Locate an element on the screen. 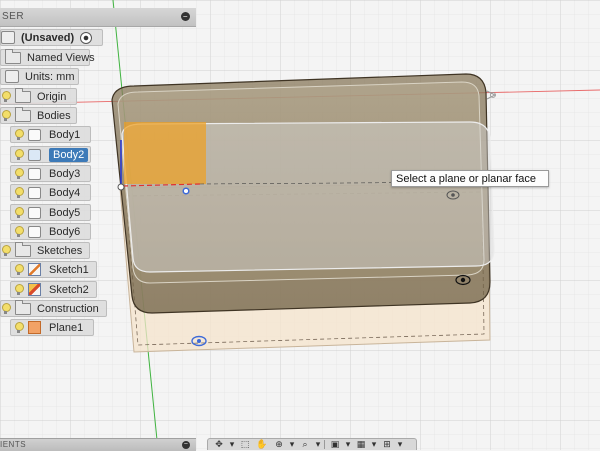  sketch-point is located at coordinates (186, 191).